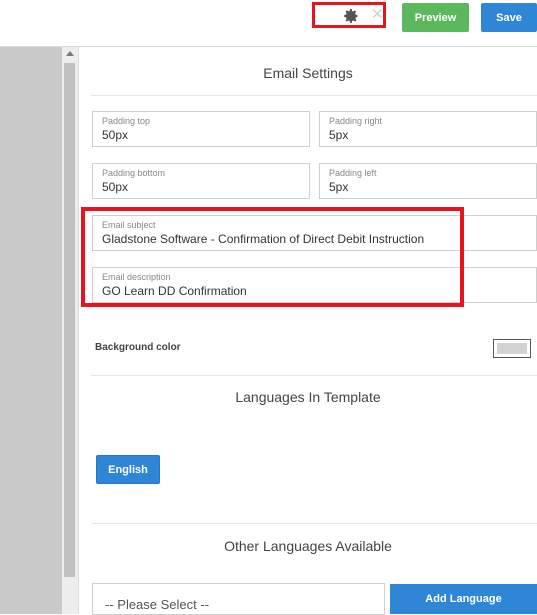 The image size is (537, 615). What do you see at coordinates (115, 135) in the screenshot?
I see `padding-top-value: 50px` at bounding box center [115, 135].